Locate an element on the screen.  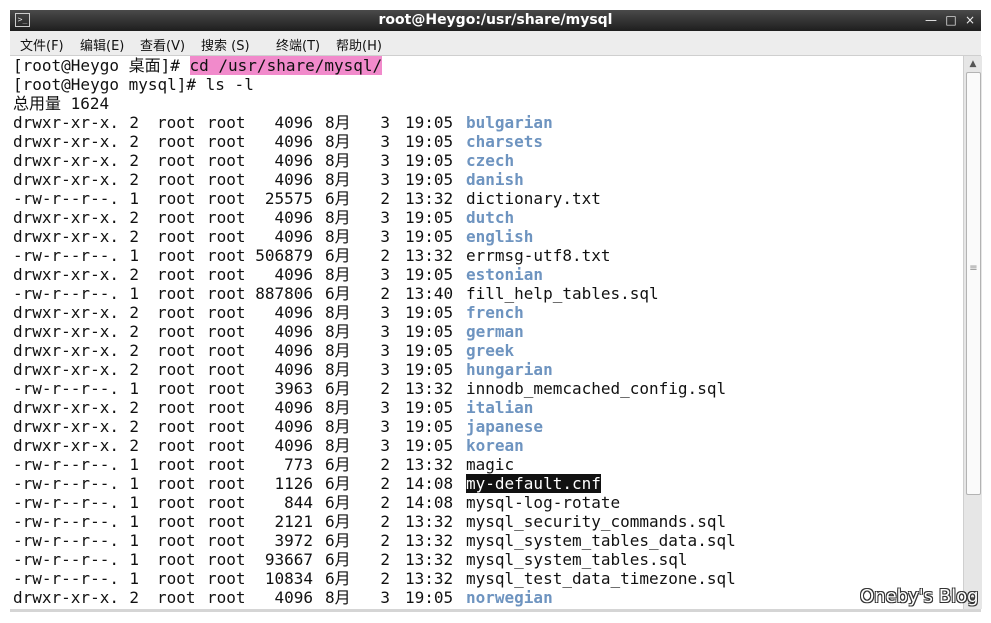
entry-time: 13:40 is located at coordinates (429, 293).